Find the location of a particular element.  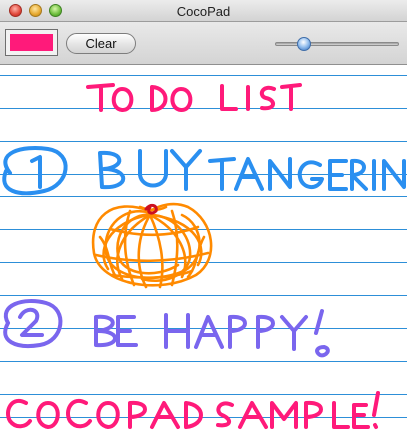

tangerine-sketch is located at coordinates (152, 245).